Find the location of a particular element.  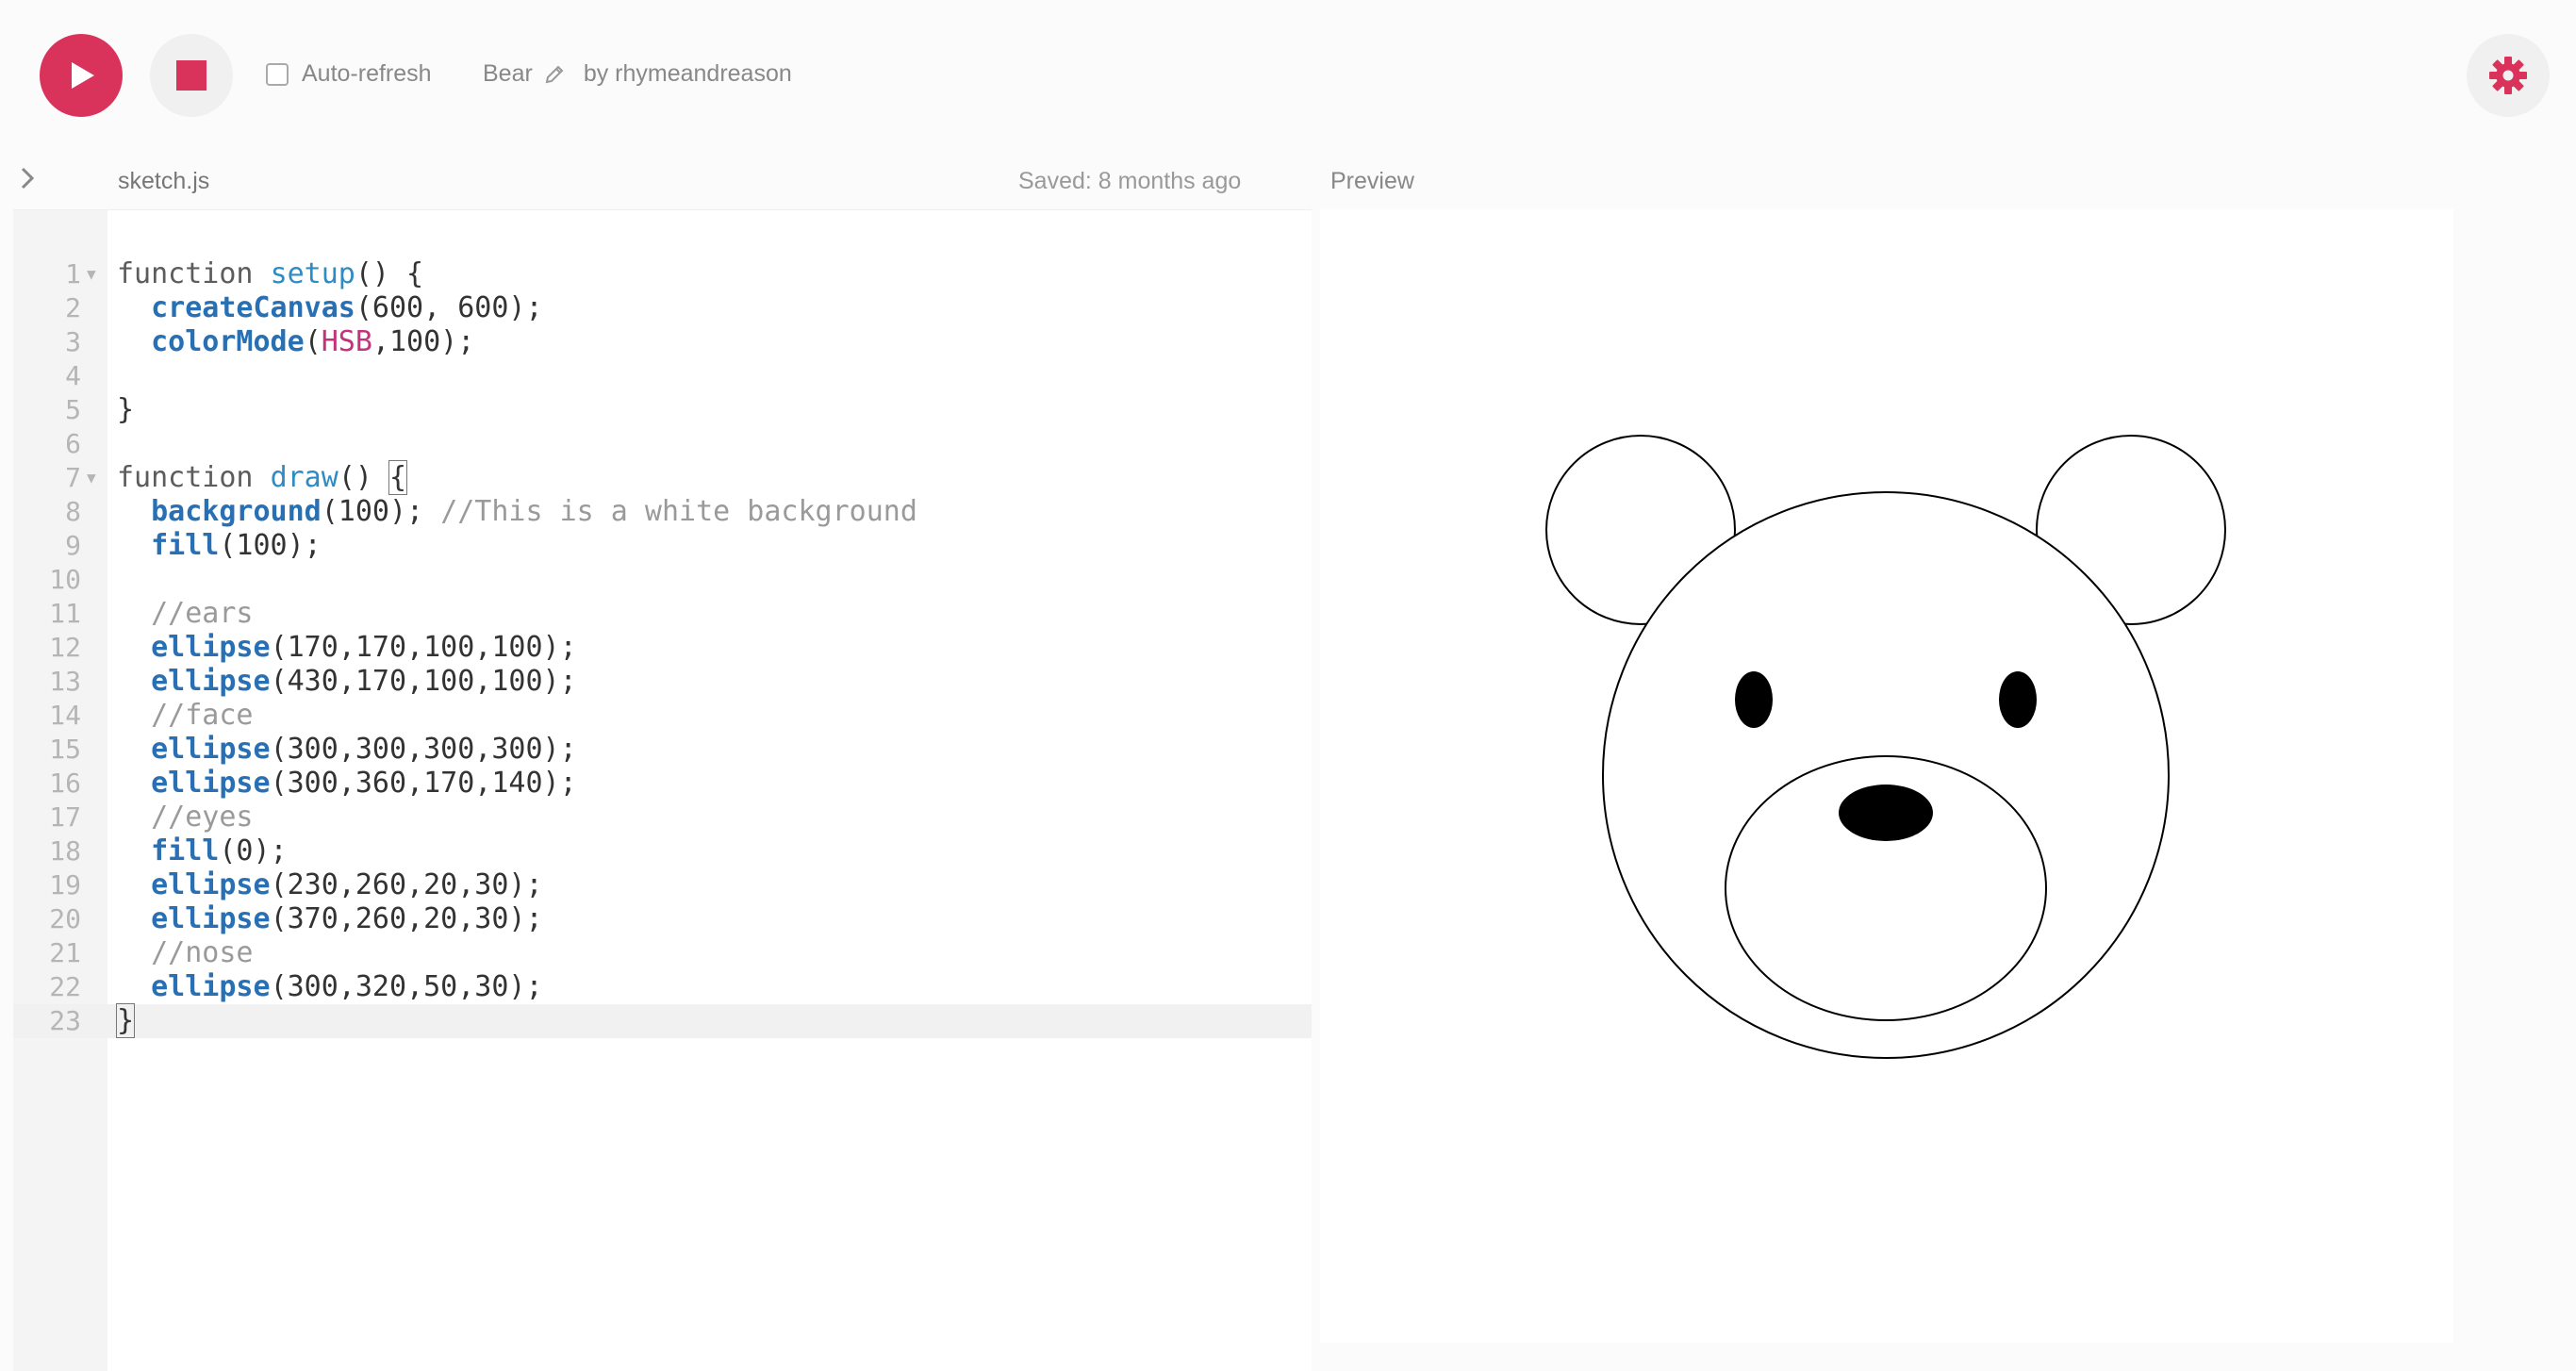

code-token: ,100); is located at coordinates (423, 341).